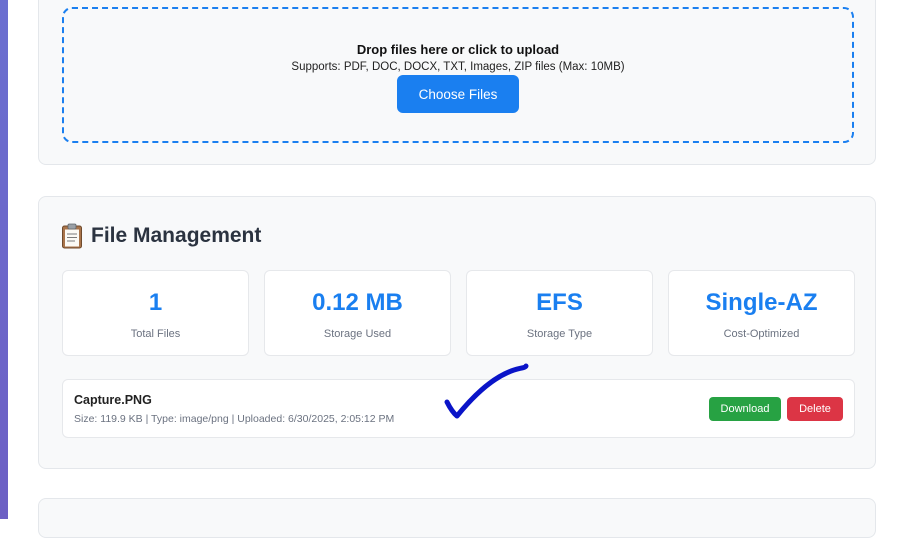 The width and height of the screenshot is (908, 538). I want to click on stat-value: 1, so click(155, 302).